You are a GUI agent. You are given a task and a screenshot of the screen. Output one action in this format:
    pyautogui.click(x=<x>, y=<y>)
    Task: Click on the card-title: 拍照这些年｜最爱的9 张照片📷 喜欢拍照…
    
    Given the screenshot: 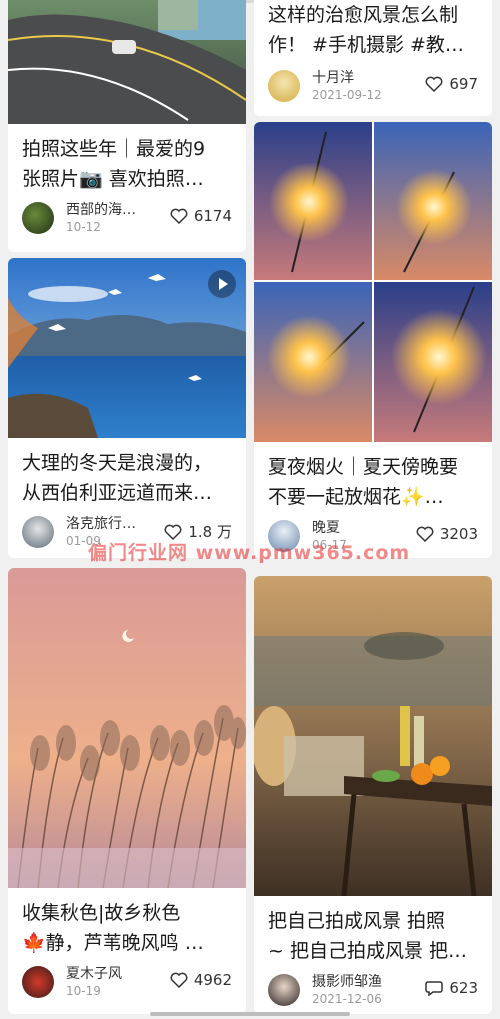 What is the action you would take?
    pyautogui.click(x=114, y=164)
    